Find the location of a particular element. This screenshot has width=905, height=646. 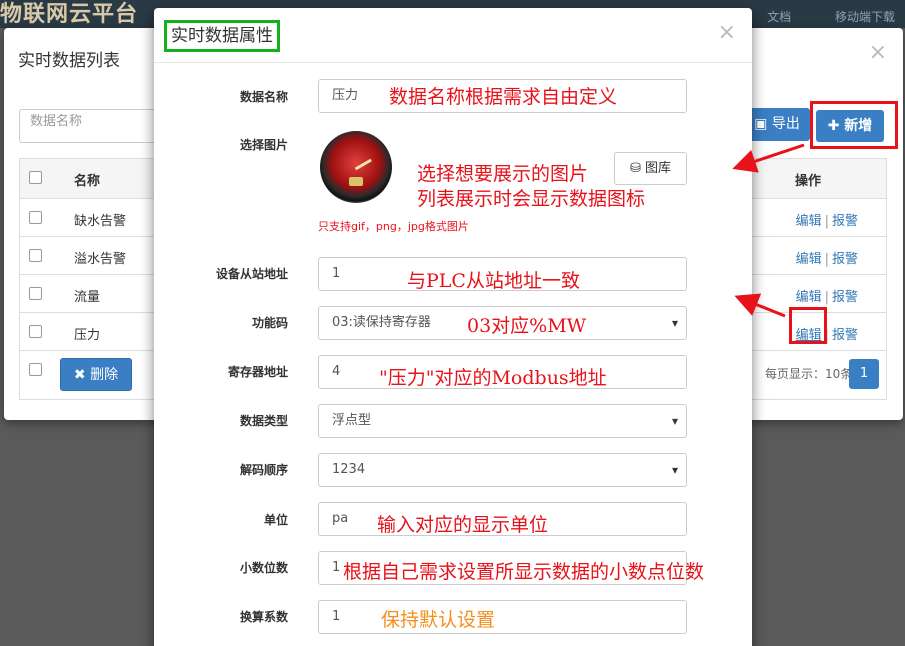

gauge-image is located at coordinates (356, 167).